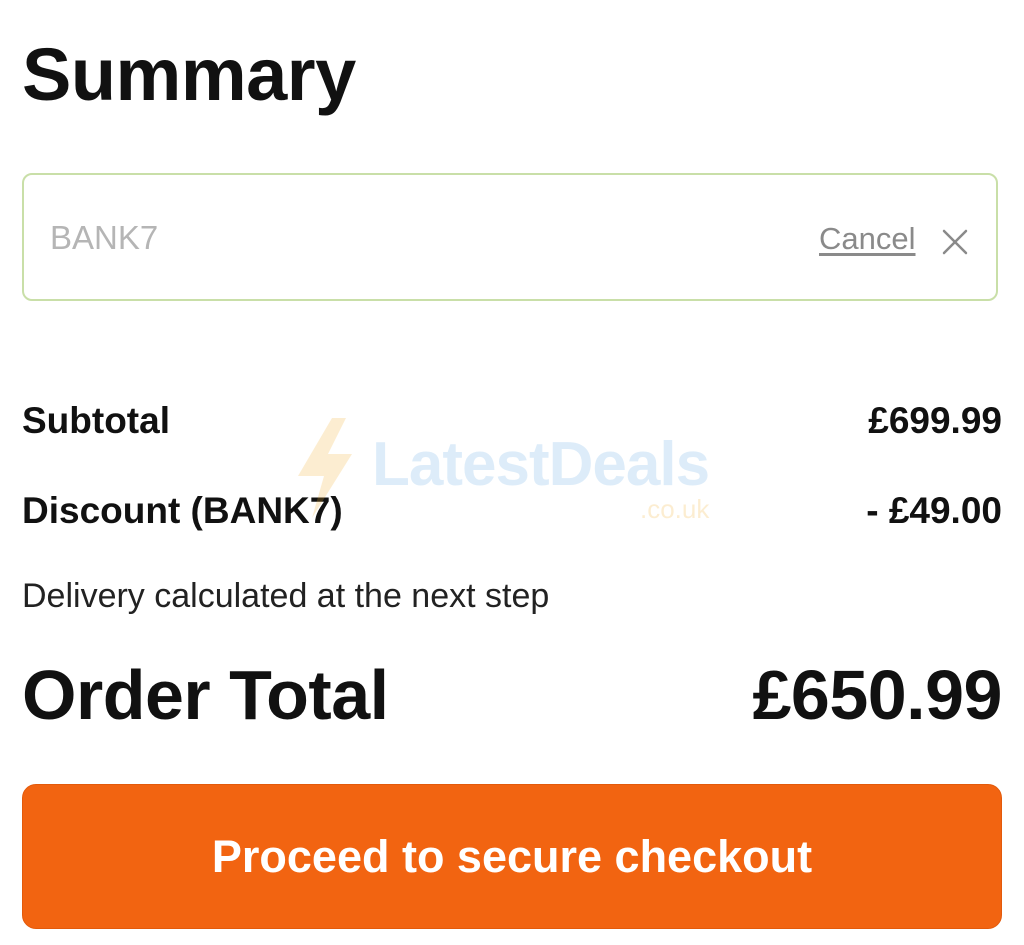  What do you see at coordinates (512, 421) in the screenshot?
I see `subtotal-row: Subtotal £699.99` at bounding box center [512, 421].